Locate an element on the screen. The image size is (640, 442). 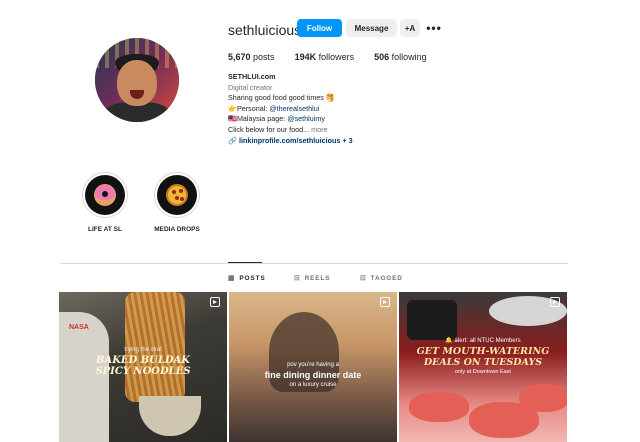
bio-category: Digital creator is located at coordinates (250, 87).